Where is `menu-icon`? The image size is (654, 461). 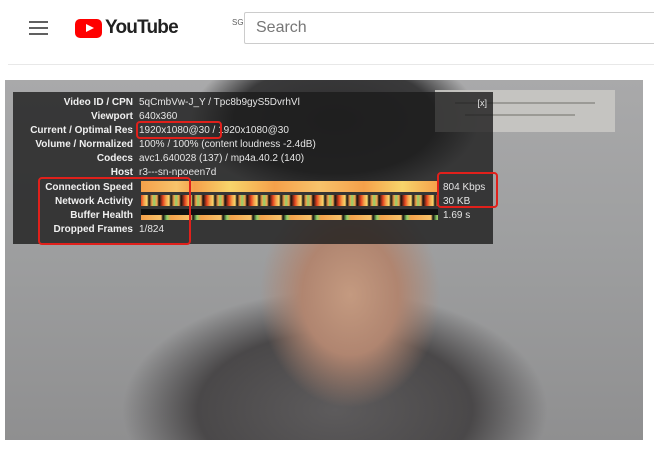
menu-icon is located at coordinates (39, 28).